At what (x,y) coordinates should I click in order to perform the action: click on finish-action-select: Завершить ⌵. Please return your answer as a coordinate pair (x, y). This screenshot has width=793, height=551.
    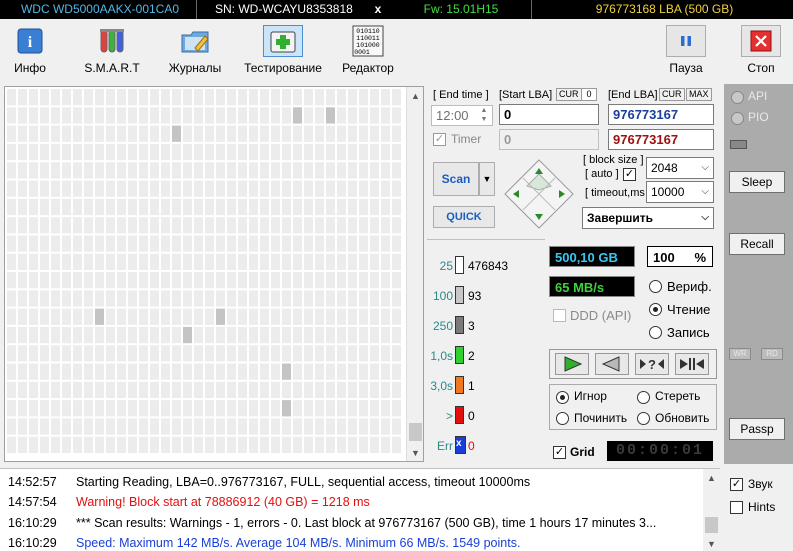
    Looking at the image, I should click on (648, 218).